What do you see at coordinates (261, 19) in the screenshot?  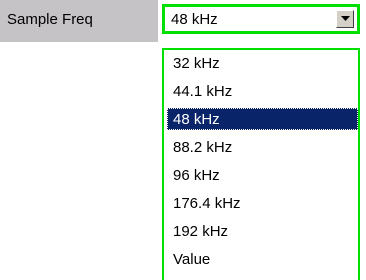 I see `sample-freq-select: 48 kHz` at bounding box center [261, 19].